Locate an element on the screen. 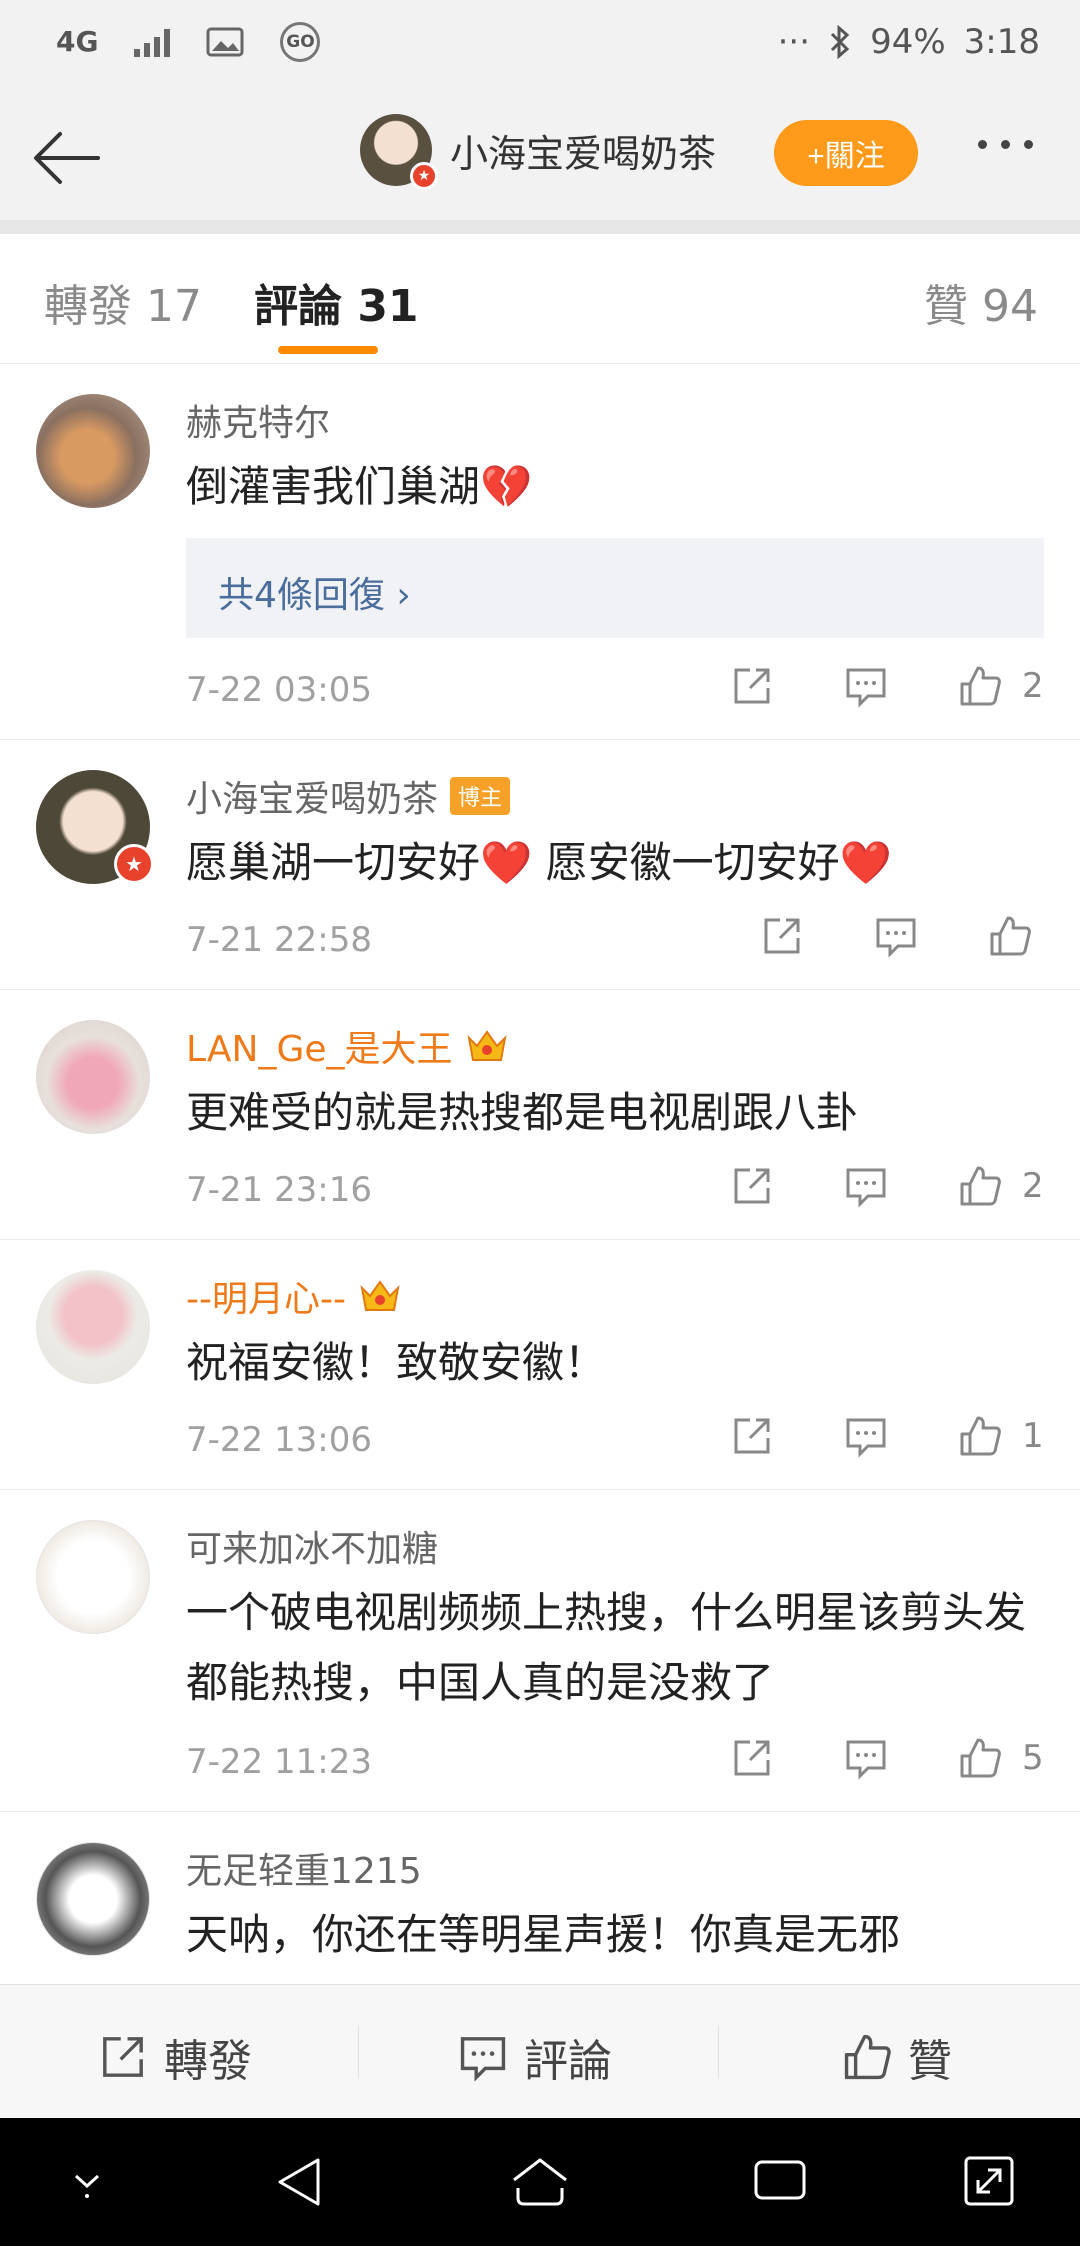 The width and height of the screenshot is (1080, 2246). signal-icon is located at coordinates (152, 42).